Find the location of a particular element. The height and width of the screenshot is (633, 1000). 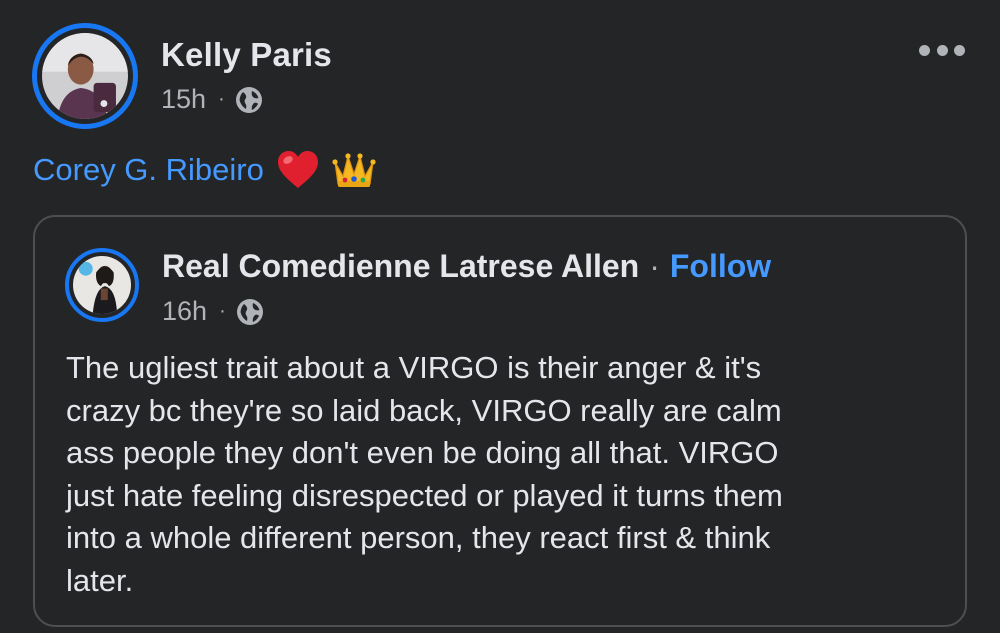

shared-author-photo is located at coordinates (102, 285).